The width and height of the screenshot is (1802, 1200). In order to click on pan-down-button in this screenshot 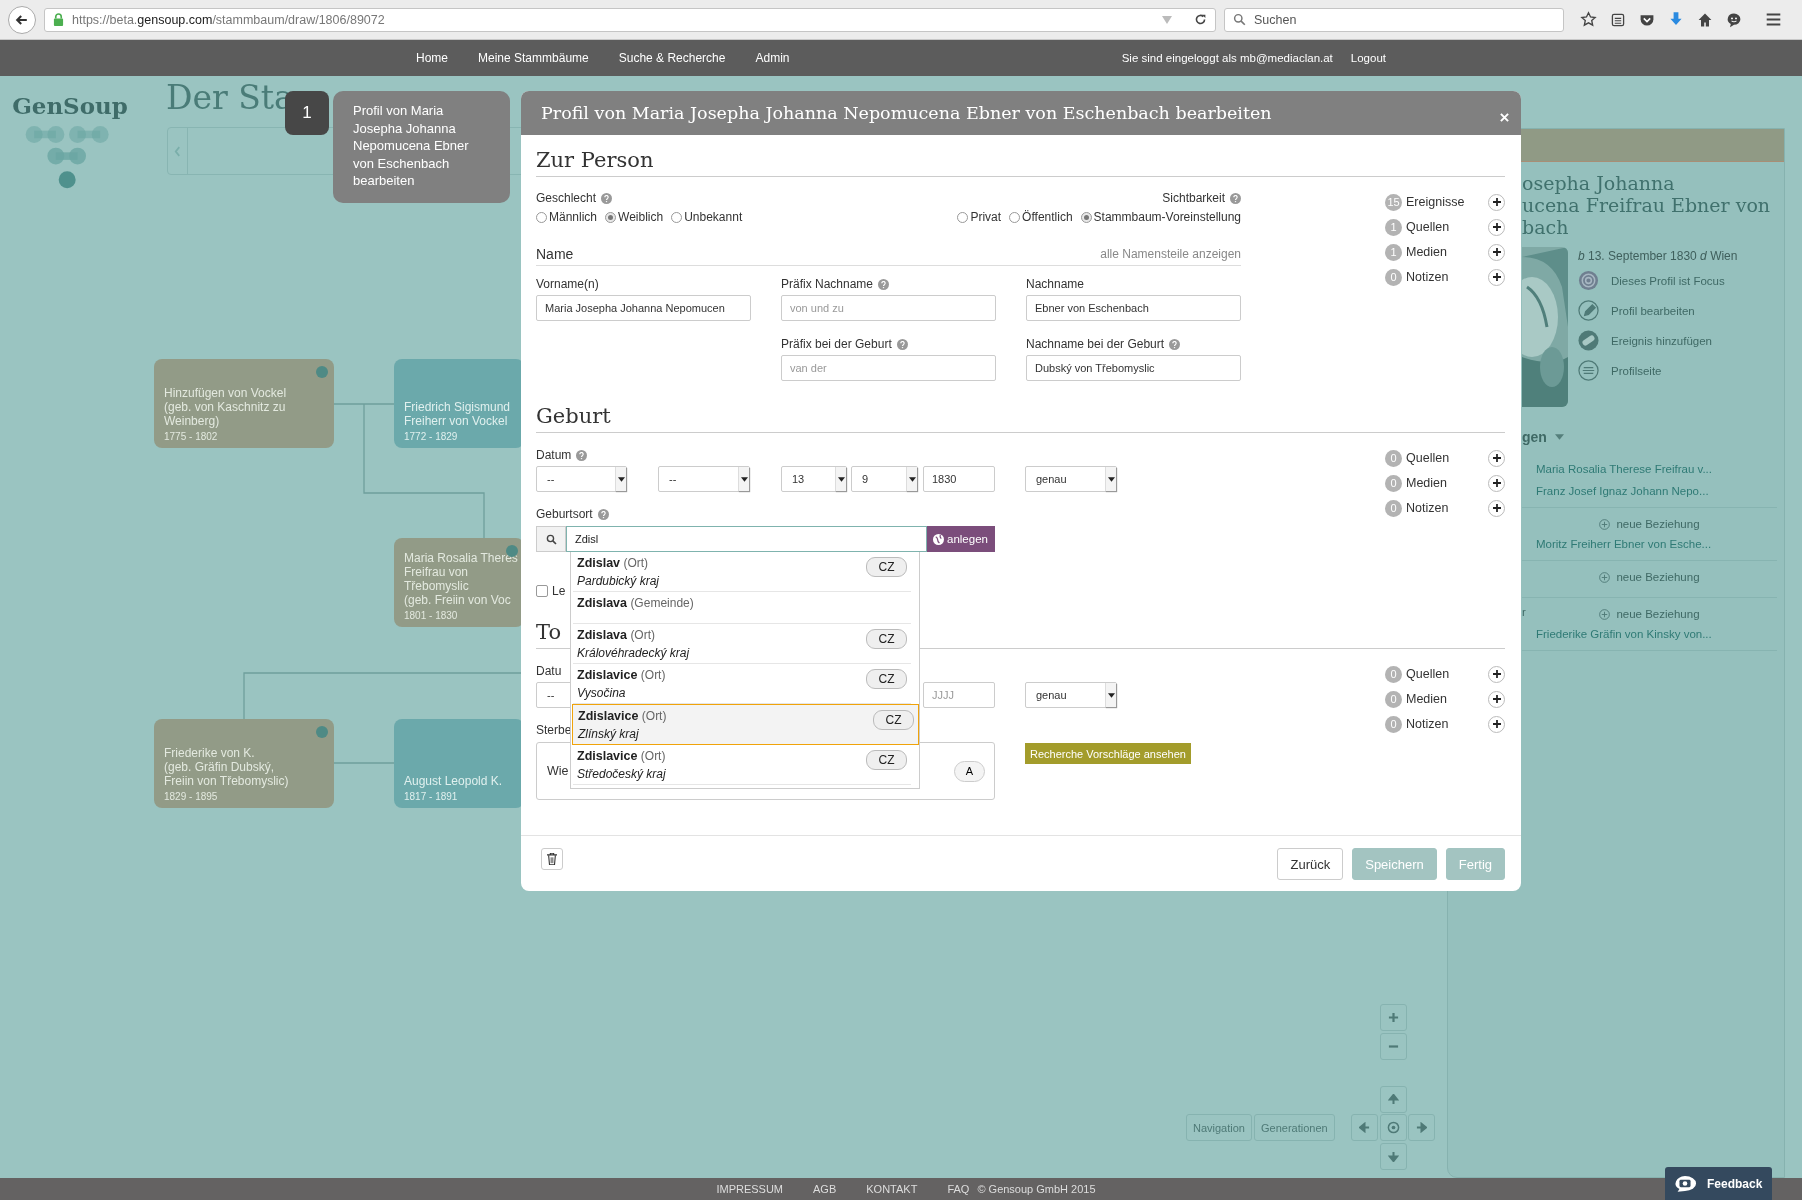, I will do `click(1393, 1156)`.